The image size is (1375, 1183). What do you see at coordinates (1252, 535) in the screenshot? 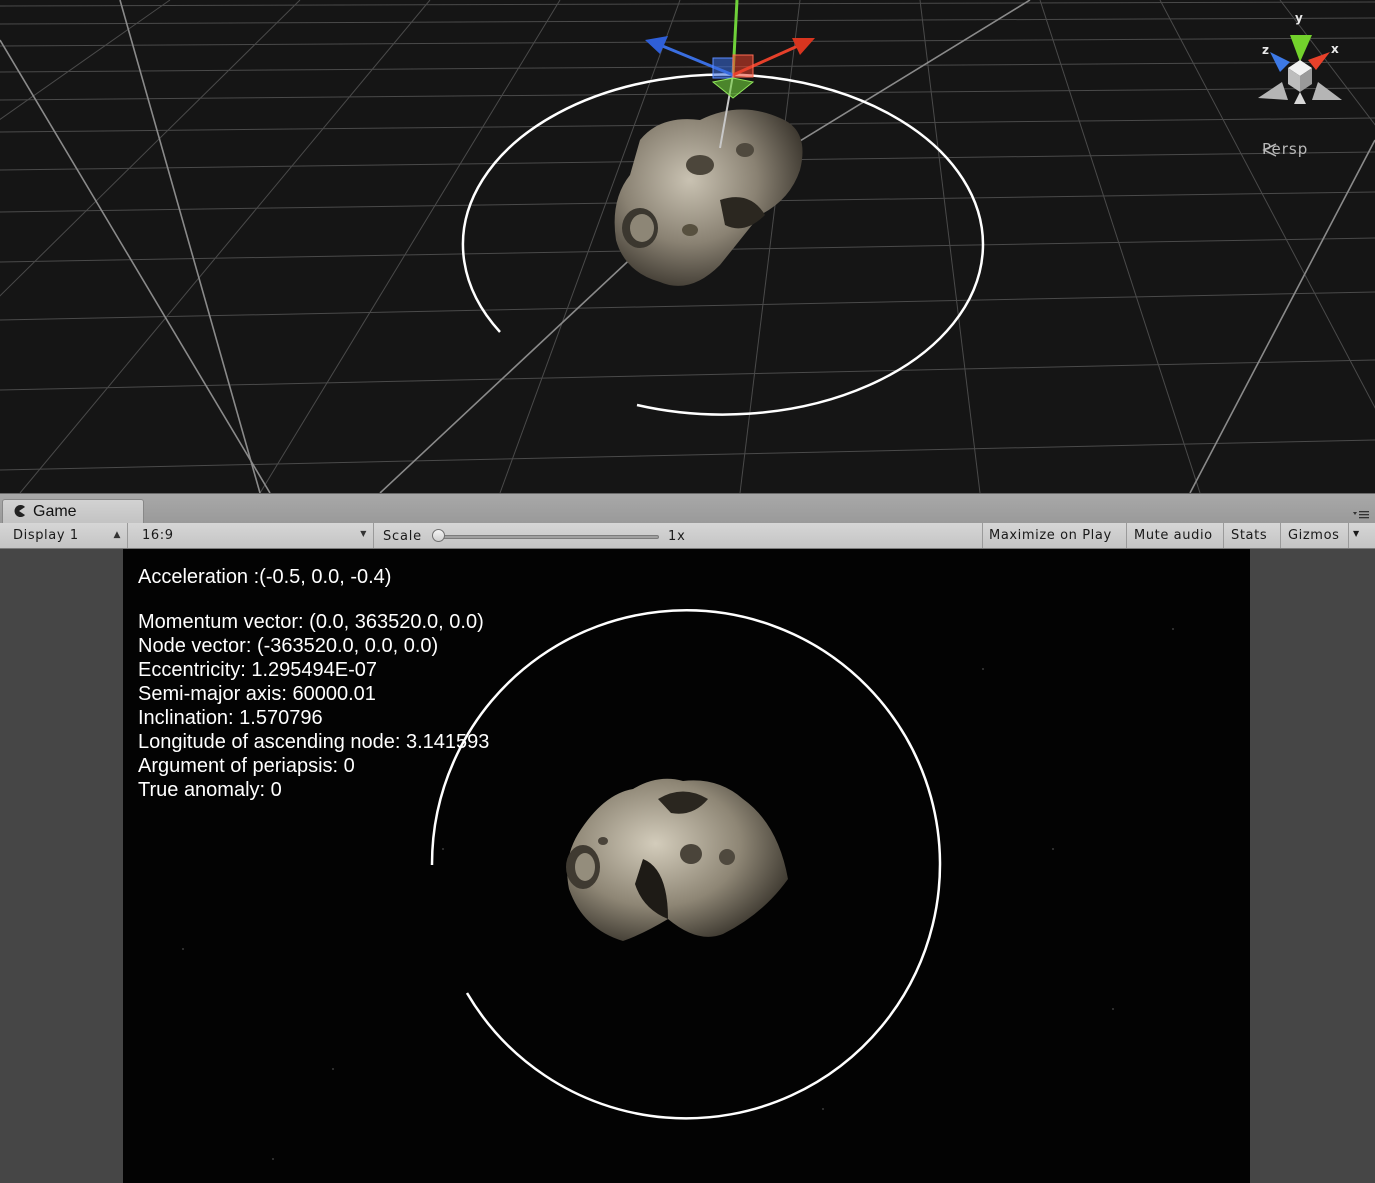
I see `stats-toggle: Stats` at bounding box center [1252, 535].